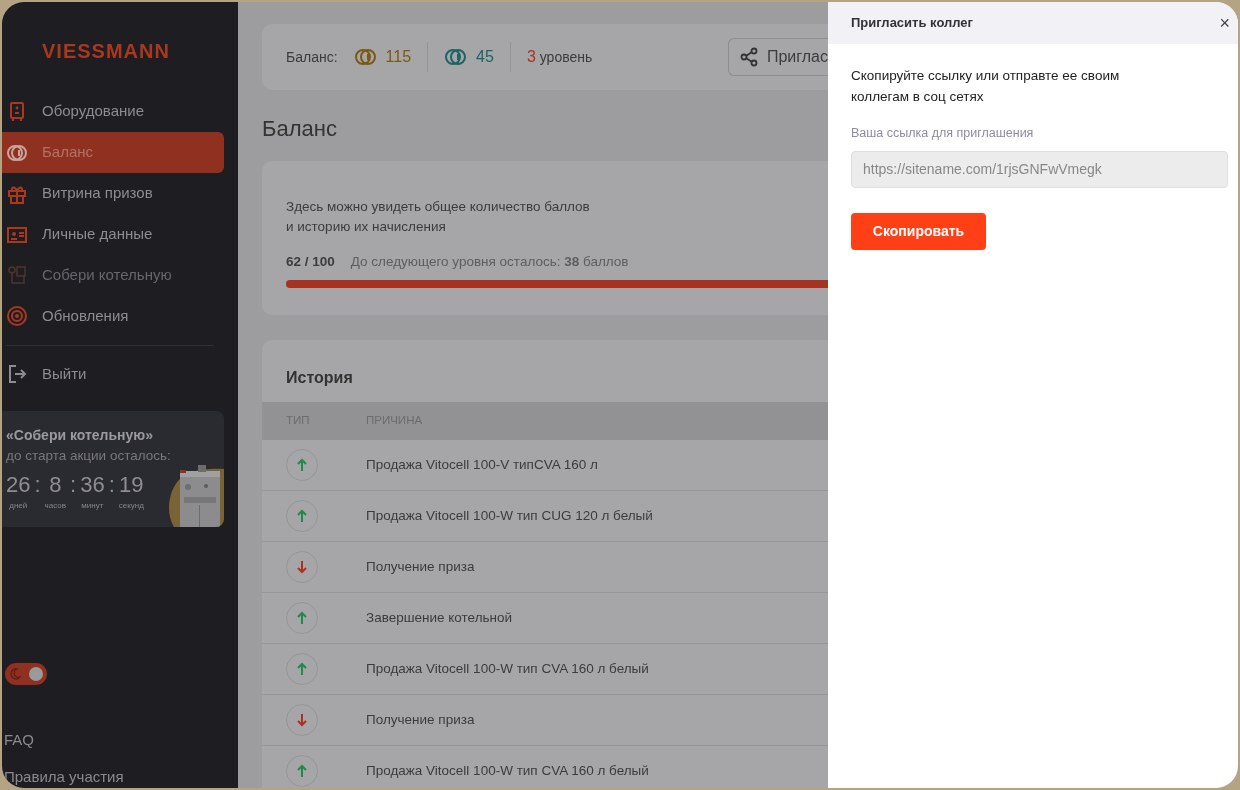 The height and width of the screenshot is (790, 1240). What do you see at coordinates (113, 112) in the screenshot?
I see `nav-item: Оборудование` at bounding box center [113, 112].